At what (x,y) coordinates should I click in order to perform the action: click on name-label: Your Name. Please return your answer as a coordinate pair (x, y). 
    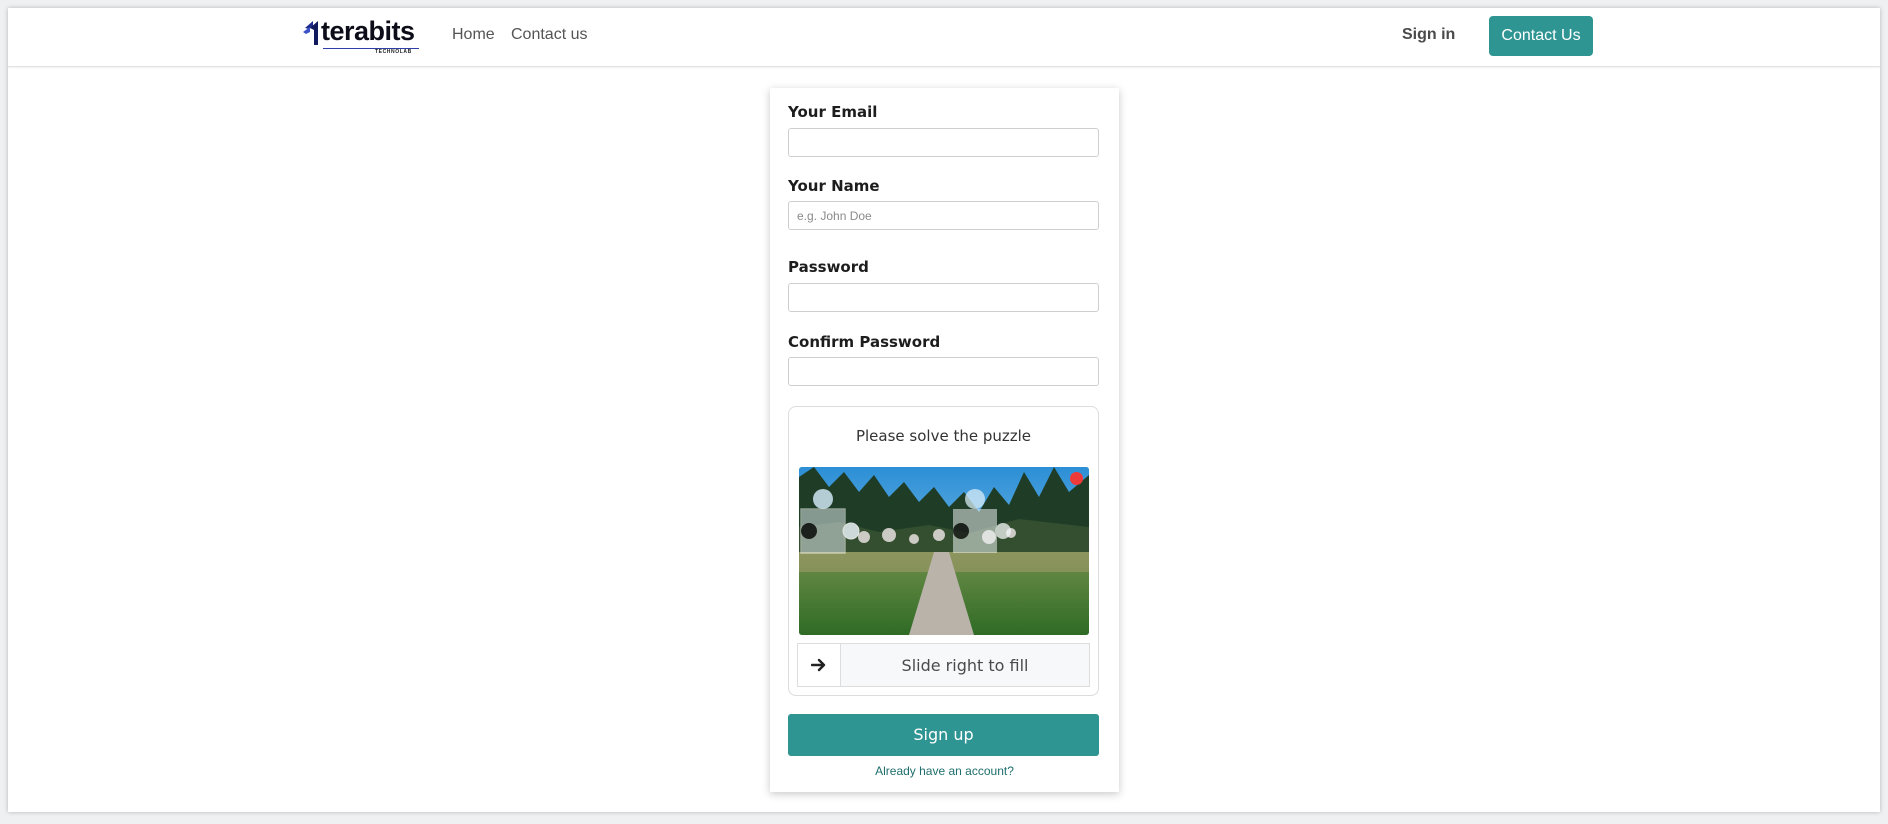
    Looking at the image, I should click on (834, 186).